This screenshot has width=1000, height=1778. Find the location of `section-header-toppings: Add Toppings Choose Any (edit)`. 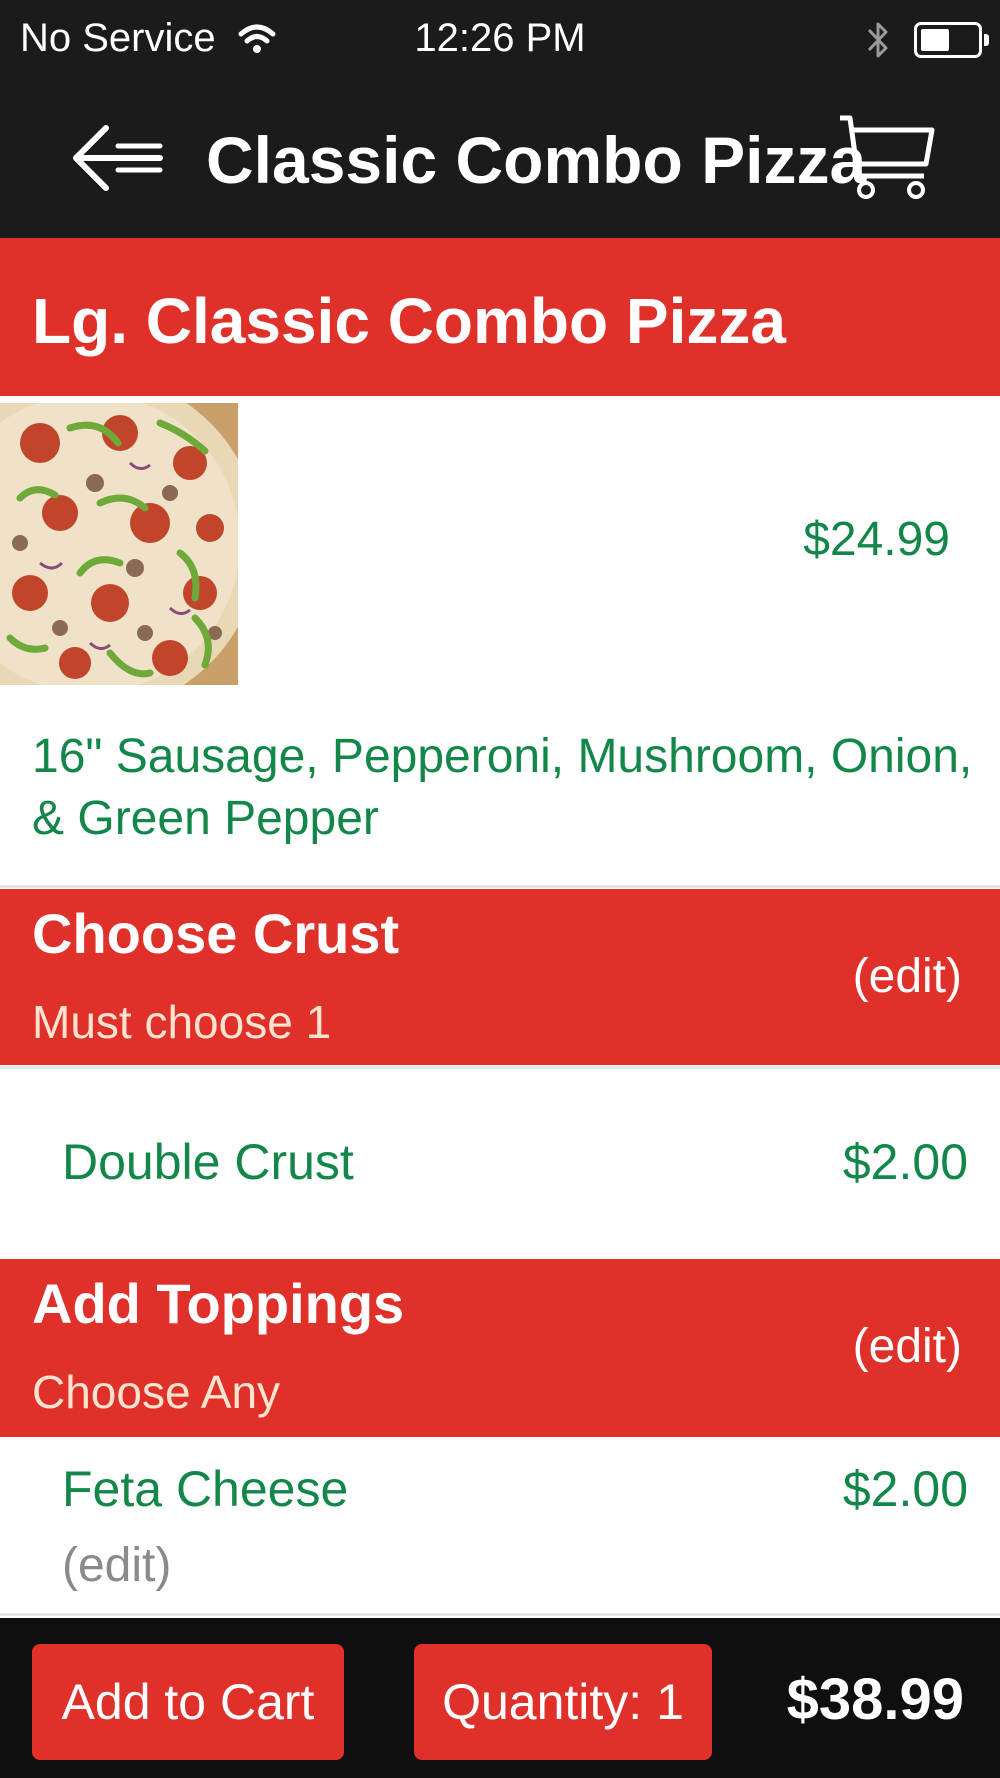

section-header-toppings: Add Toppings Choose Any (edit) is located at coordinates (500, 1348).